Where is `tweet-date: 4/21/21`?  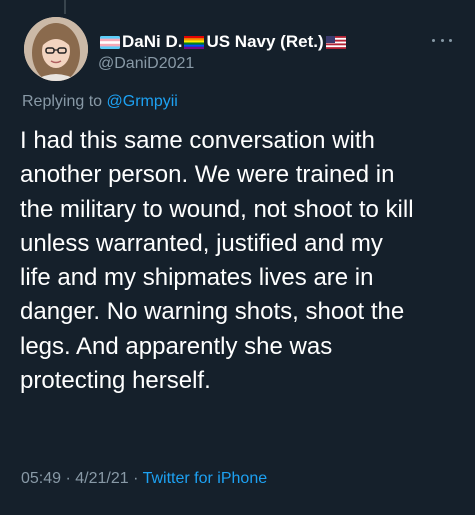
tweet-date: 4/21/21 is located at coordinates (101, 478).